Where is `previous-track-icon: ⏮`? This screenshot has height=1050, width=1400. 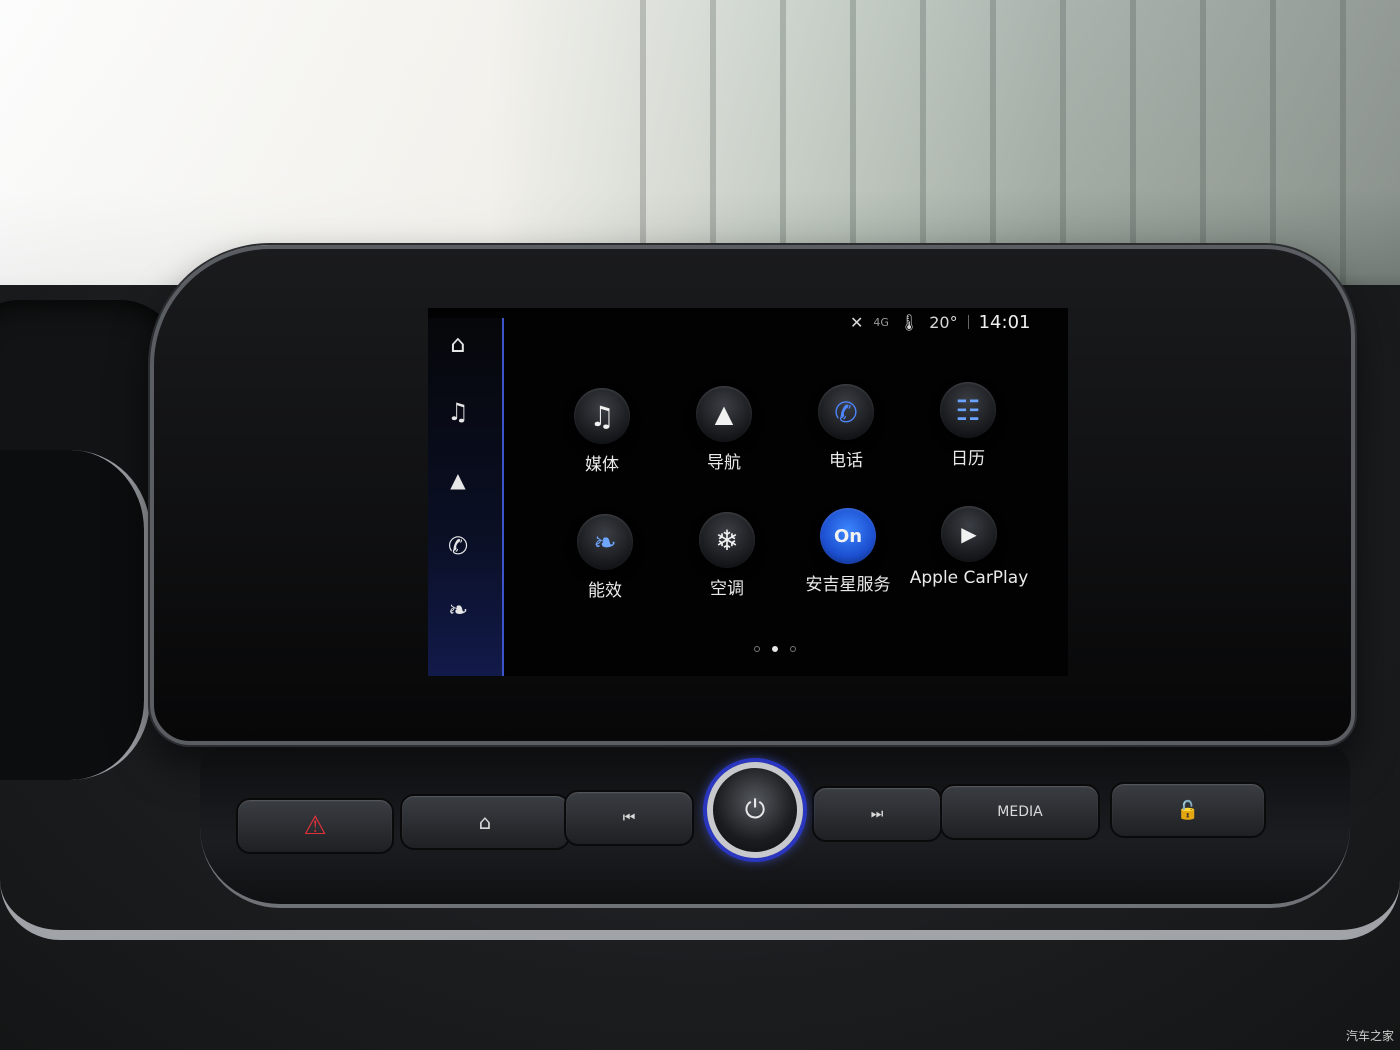 previous-track-icon: ⏮ is located at coordinates (629, 818).